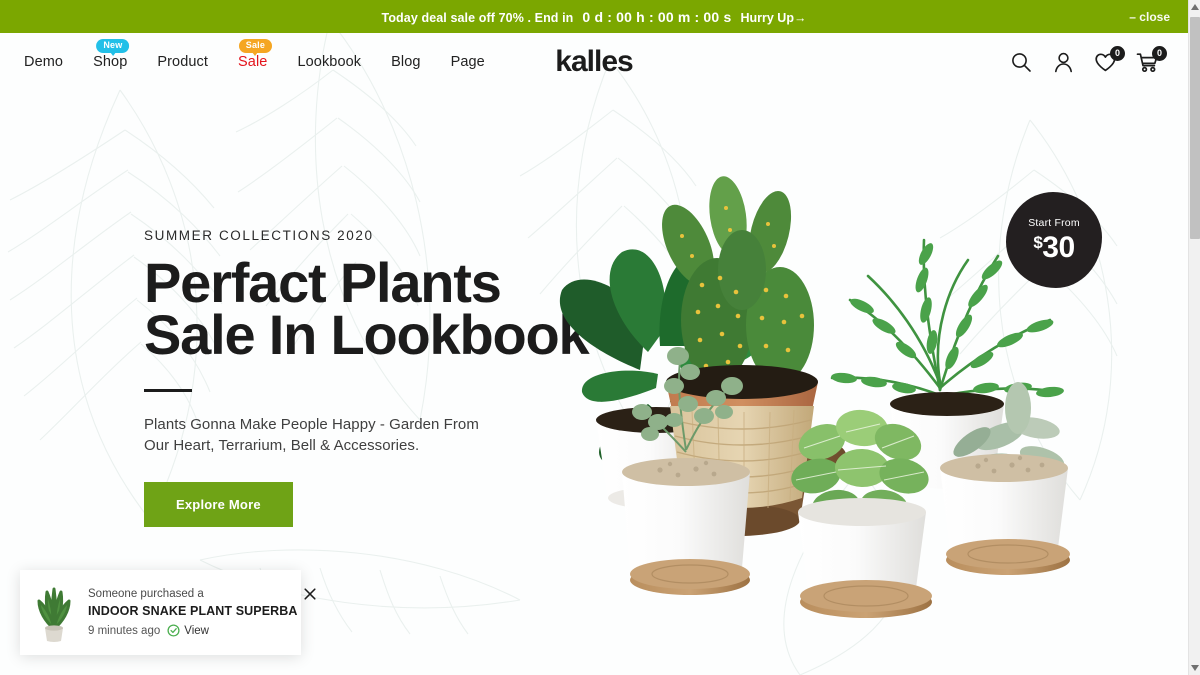 The image size is (1200, 675). I want to click on search-icon, so click(1021, 62).